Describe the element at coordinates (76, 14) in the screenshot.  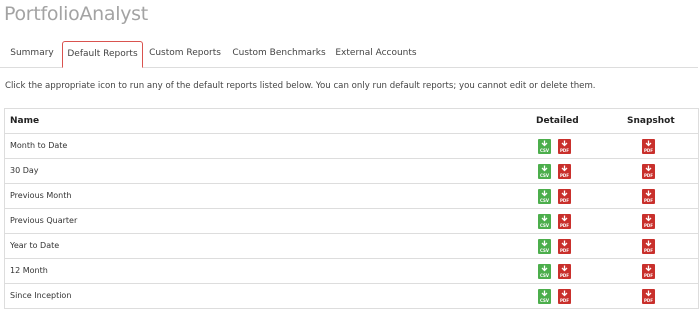
I see `app-title: PortfolioAnalyst` at that location.